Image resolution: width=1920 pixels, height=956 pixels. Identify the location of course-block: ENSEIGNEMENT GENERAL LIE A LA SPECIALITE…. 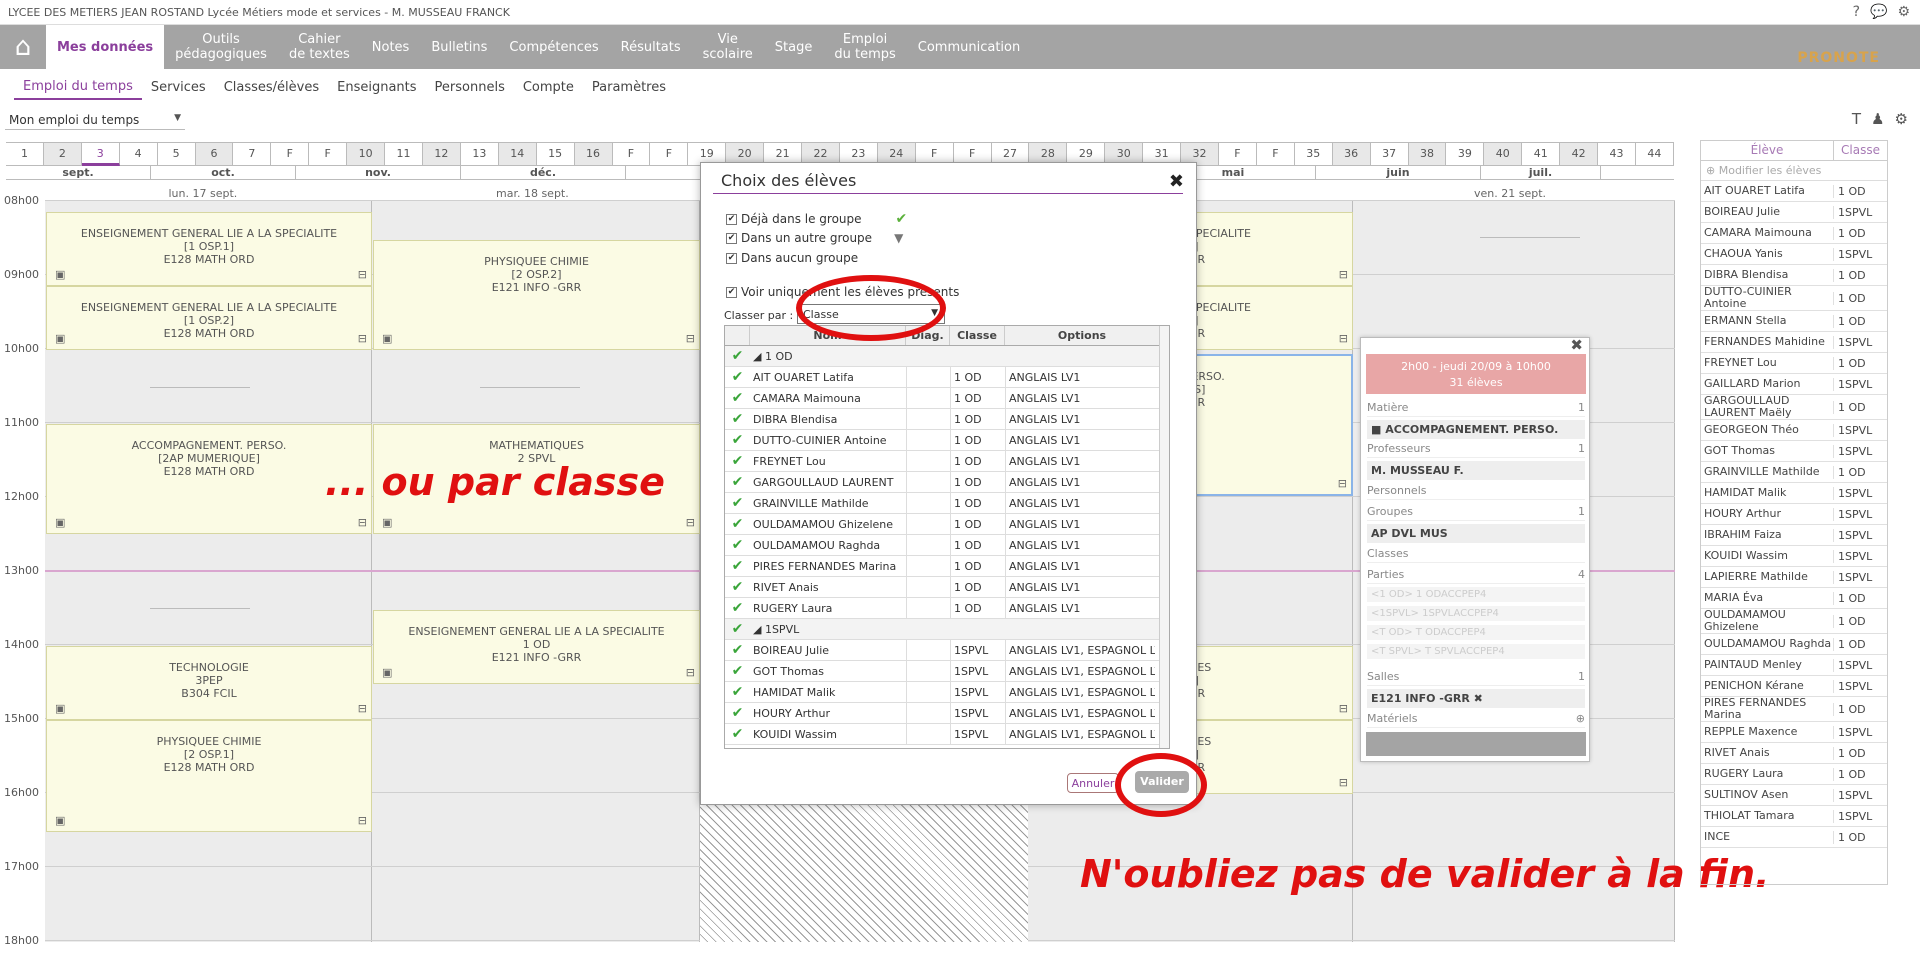
(209, 249).